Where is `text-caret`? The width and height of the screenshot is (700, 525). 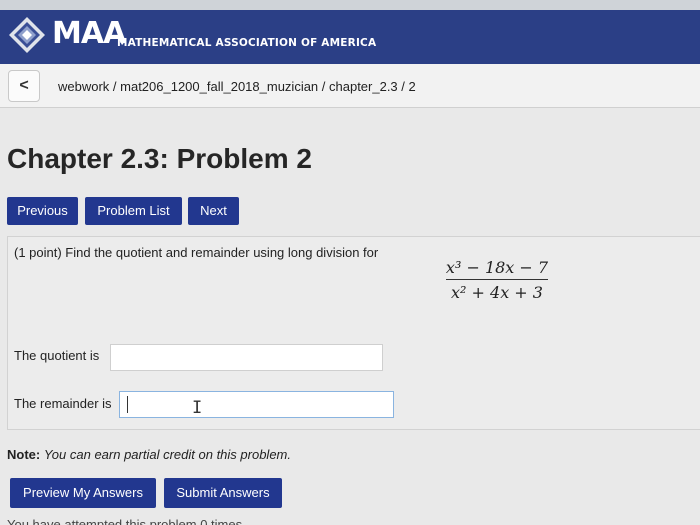 text-caret is located at coordinates (127, 404).